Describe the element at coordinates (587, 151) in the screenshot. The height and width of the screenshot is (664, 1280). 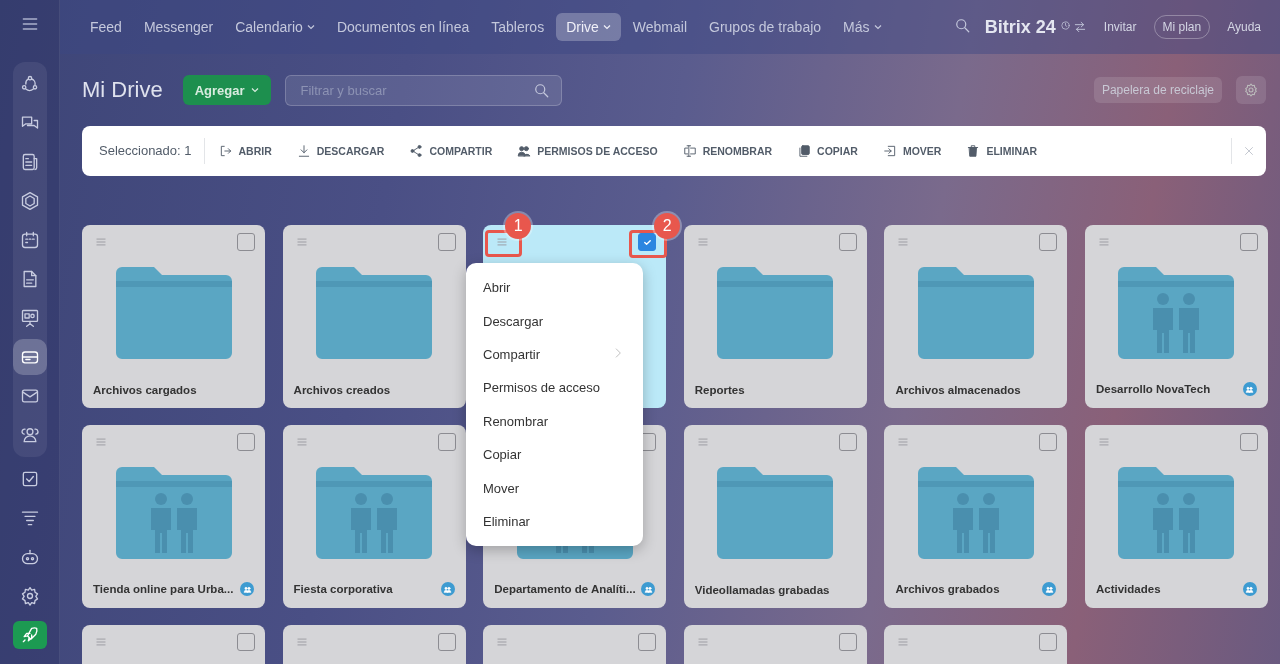
I see `action-button: PERMISOS DE ACCESO` at that location.